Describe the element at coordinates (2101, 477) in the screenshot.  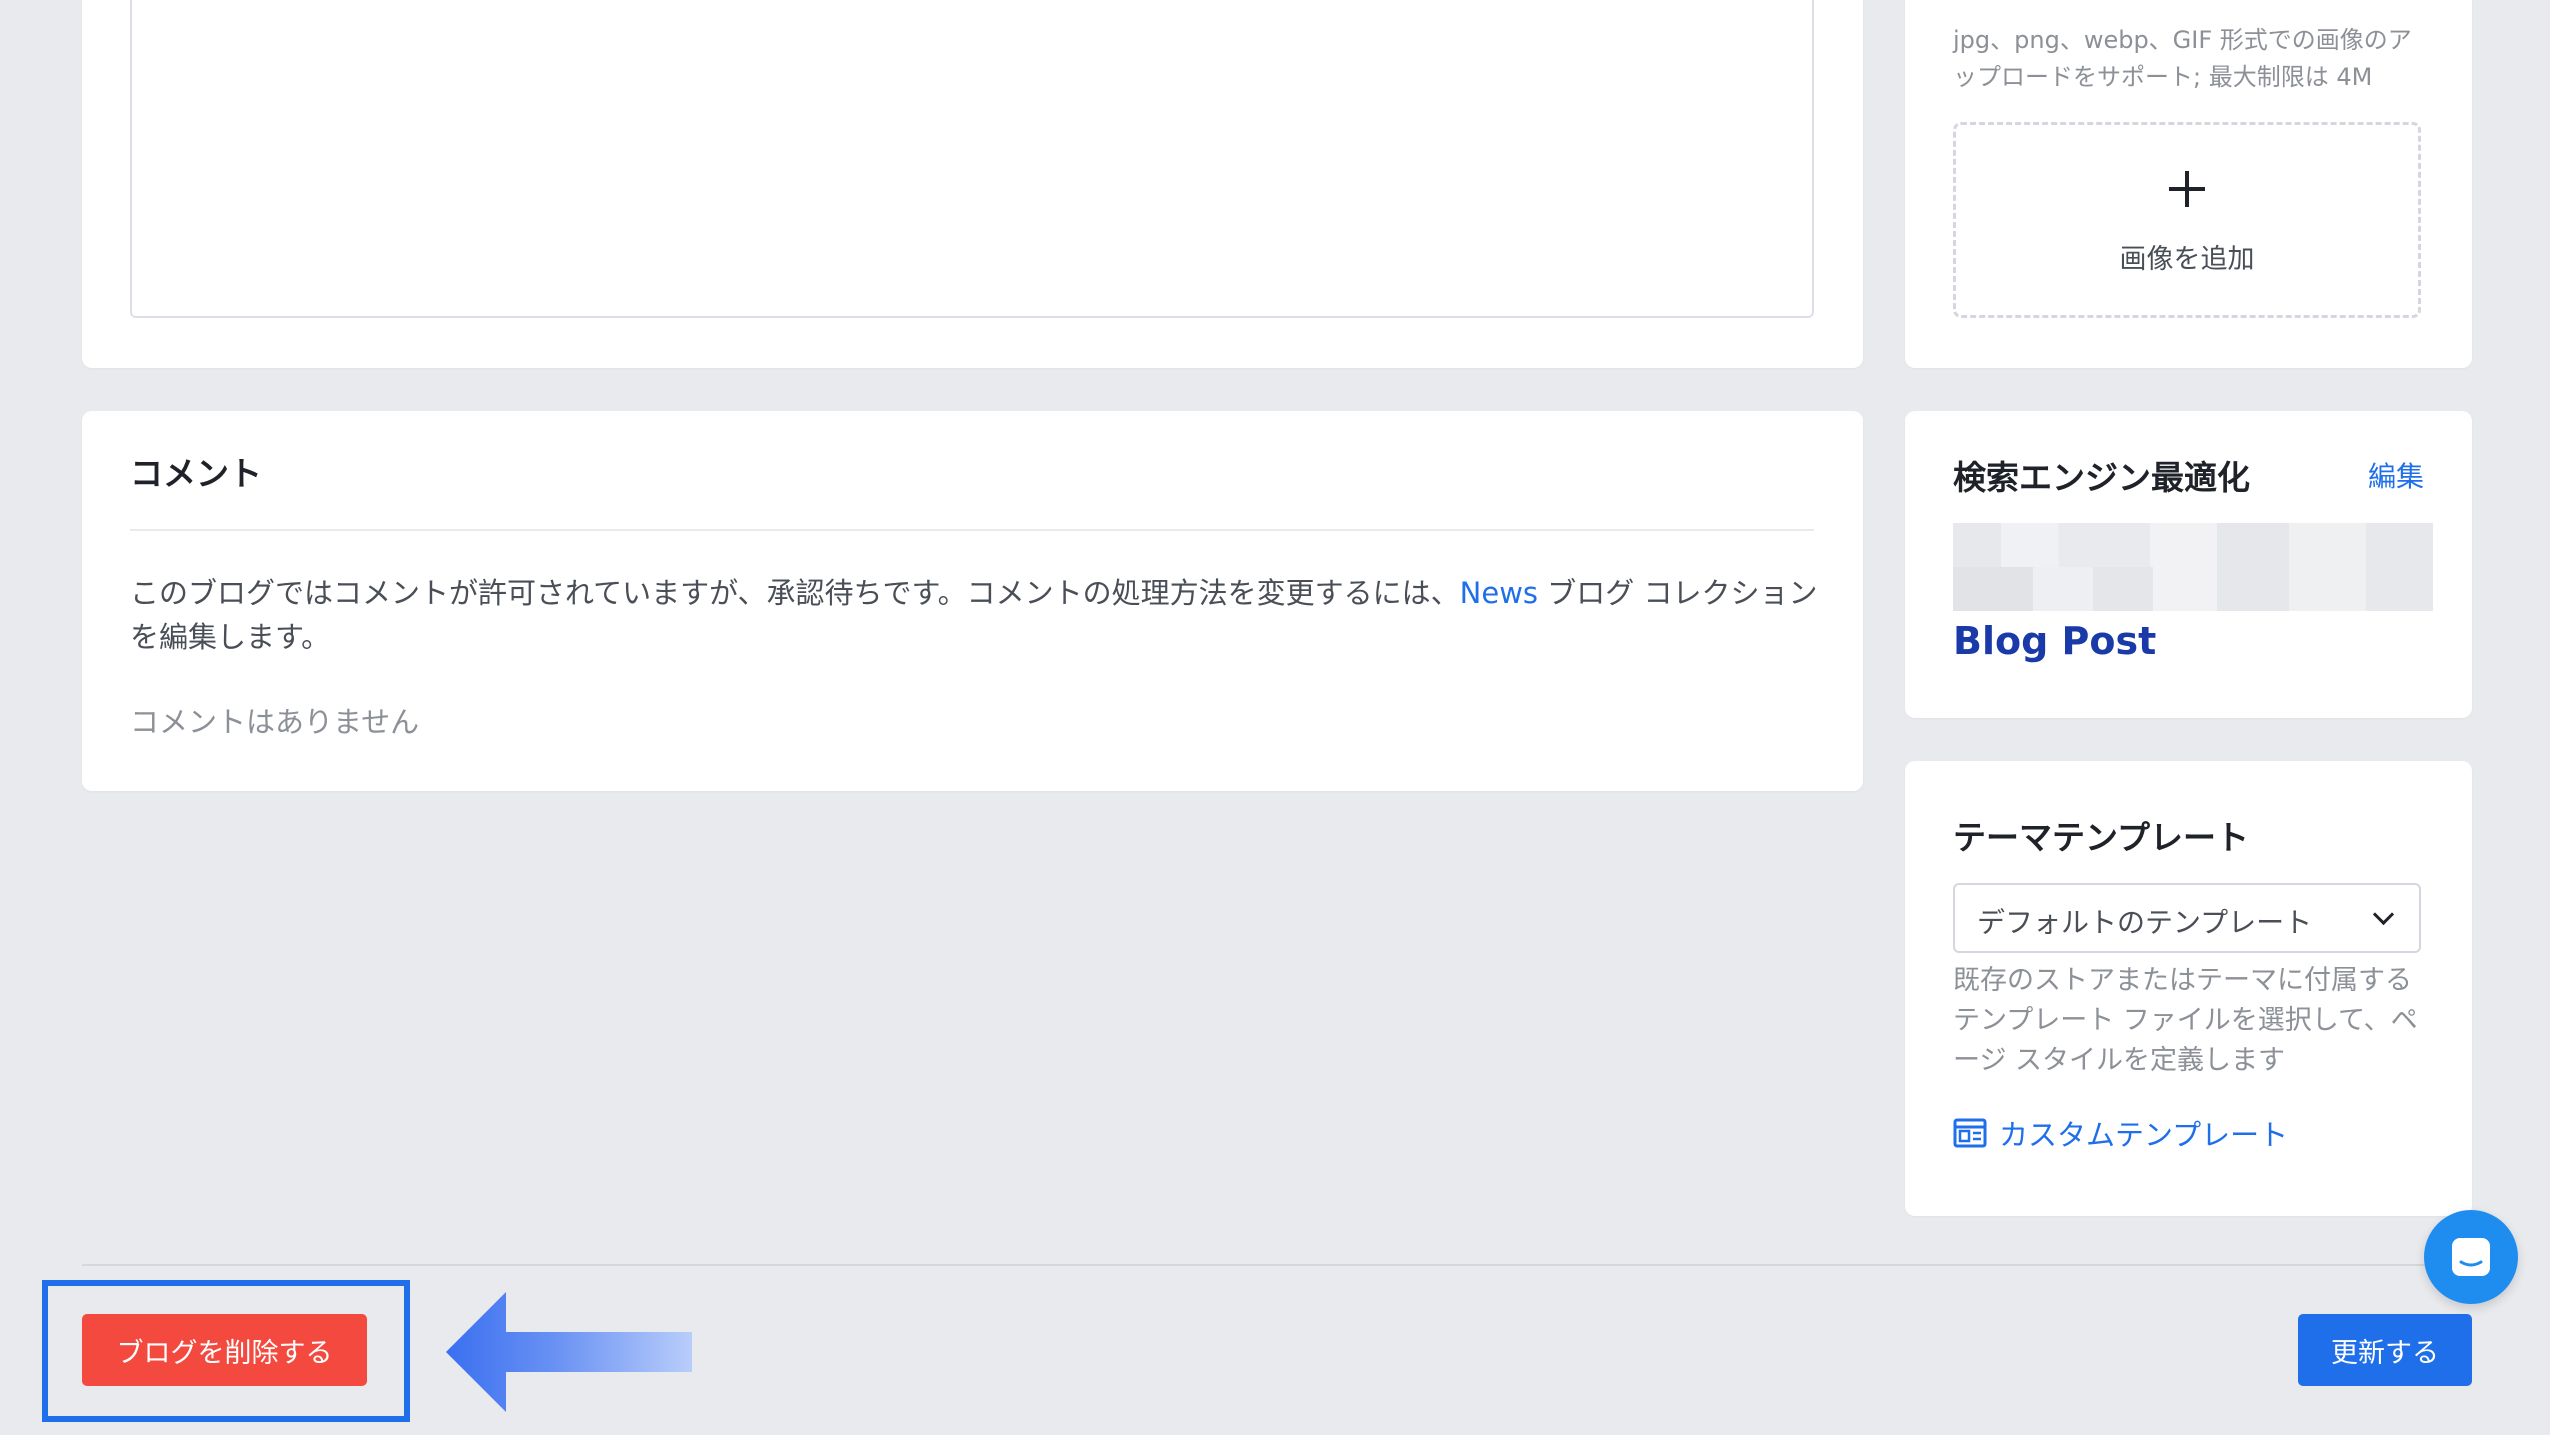
I see `seo-title: 検索エンジン最適化` at that location.